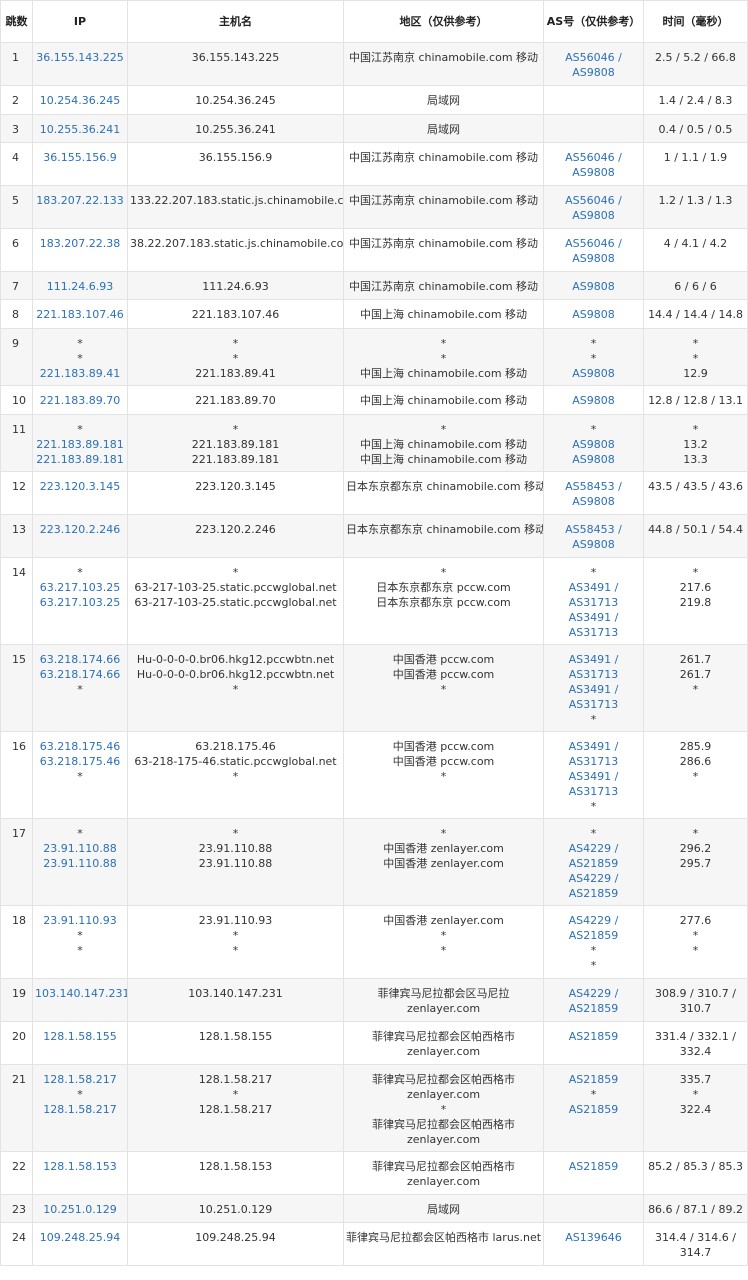  What do you see at coordinates (695, 400) in the screenshot?
I see `time-cell: 12.8 / 12.8 / 13.1` at bounding box center [695, 400].